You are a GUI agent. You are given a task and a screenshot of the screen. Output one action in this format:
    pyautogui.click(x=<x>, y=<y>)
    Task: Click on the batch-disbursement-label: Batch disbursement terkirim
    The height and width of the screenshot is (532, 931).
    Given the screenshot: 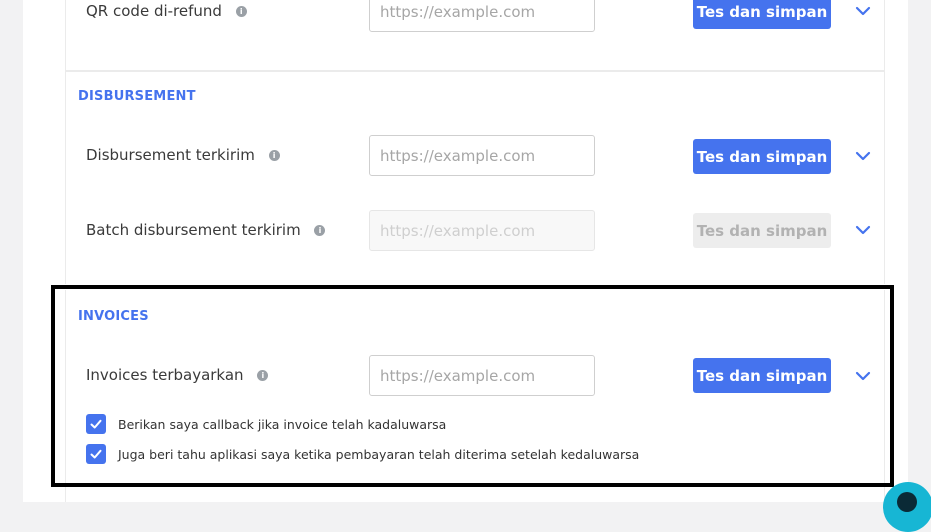 What is the action you would take?
    pyautogui.click(x=193, y=230)
    